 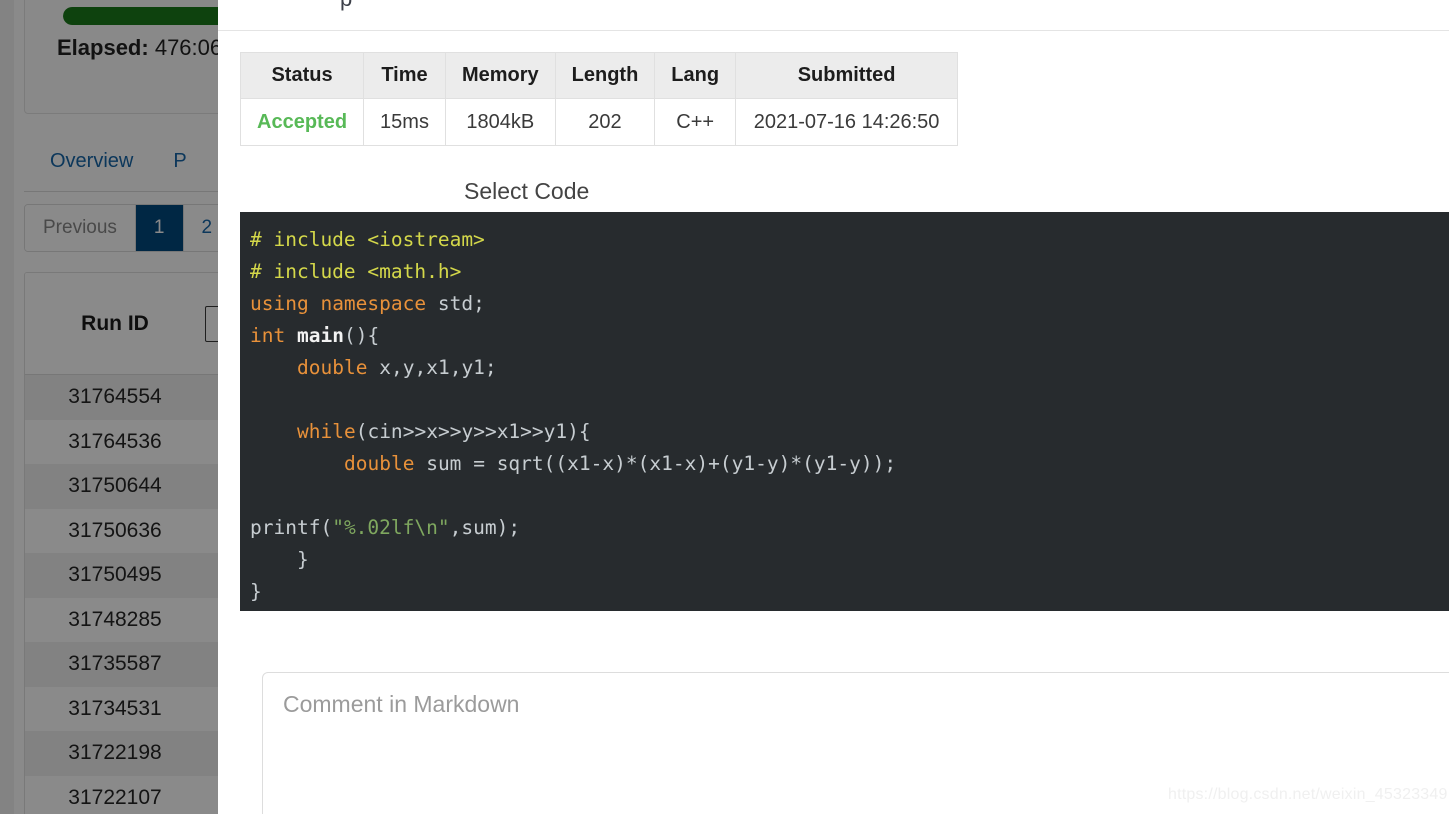 I want to click on cell-time: 15ms, so click(x=404, y=122).